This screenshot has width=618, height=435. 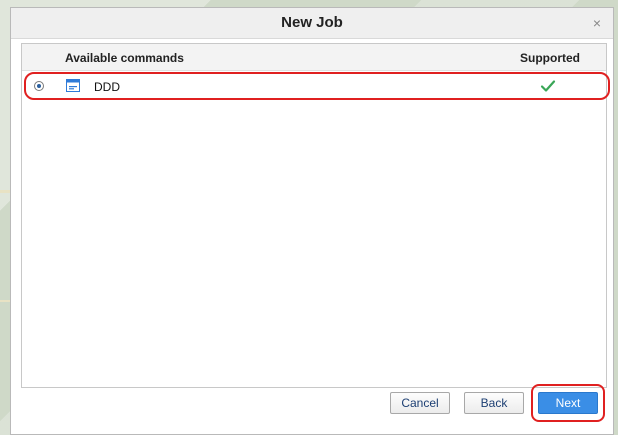 What do you see at coordinates (597, 23) in the screenshot?
I see `close-icon: ×` at bounding box center [597, 23].